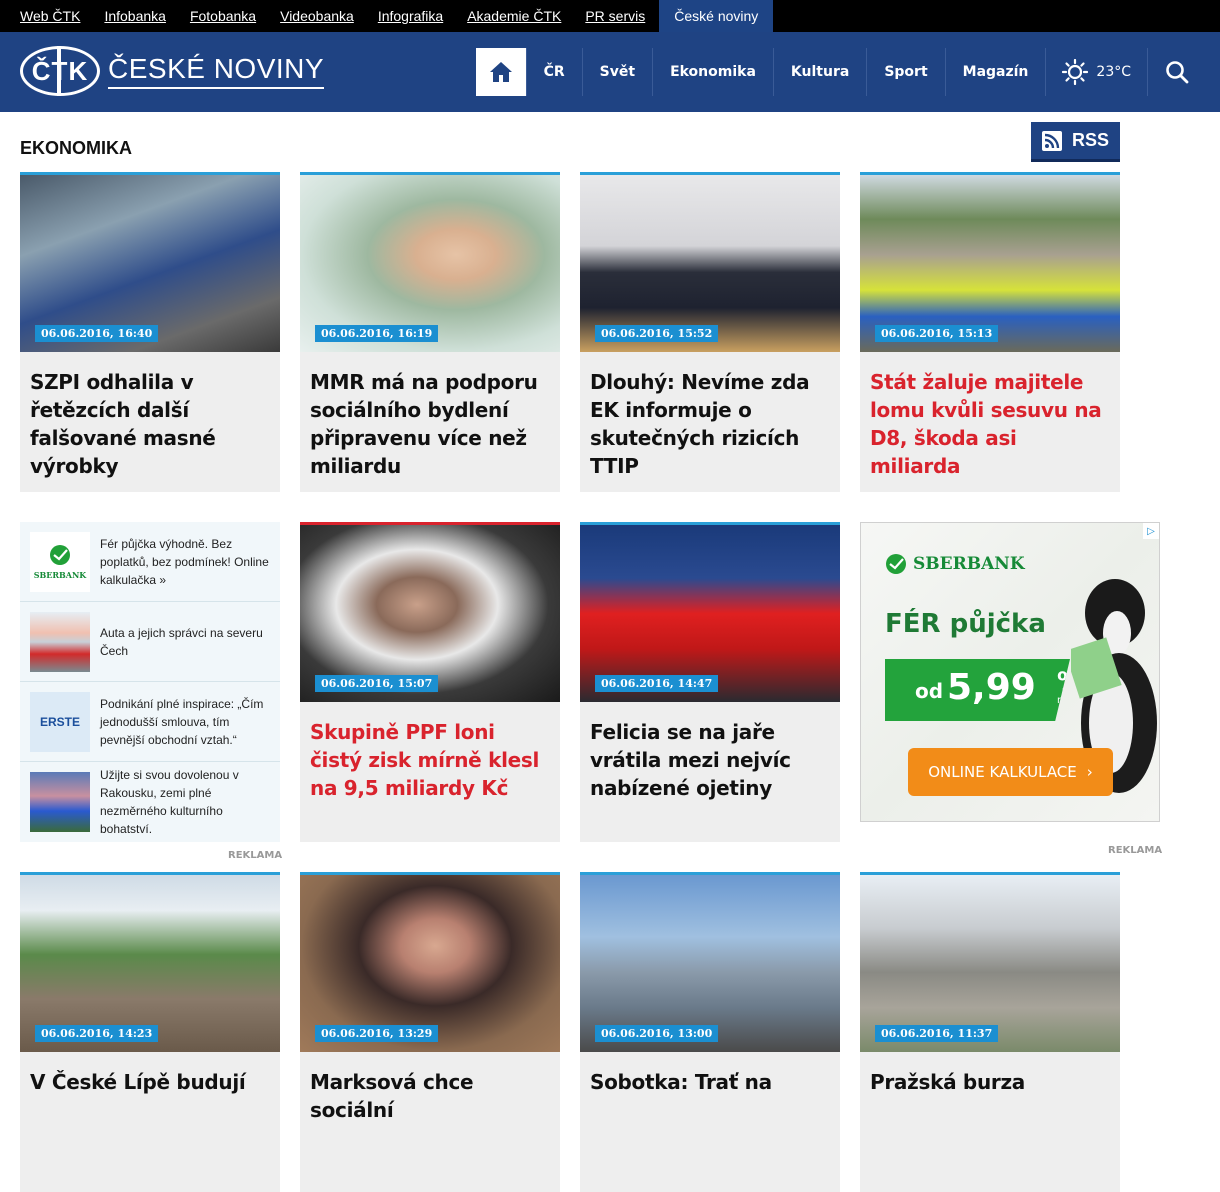 This screenshot has height=1192, width=1220. Describe the element at coordinates (223, 16) in the screenshot. I see `toplink-fotobanka: Fotobanka` at that location.